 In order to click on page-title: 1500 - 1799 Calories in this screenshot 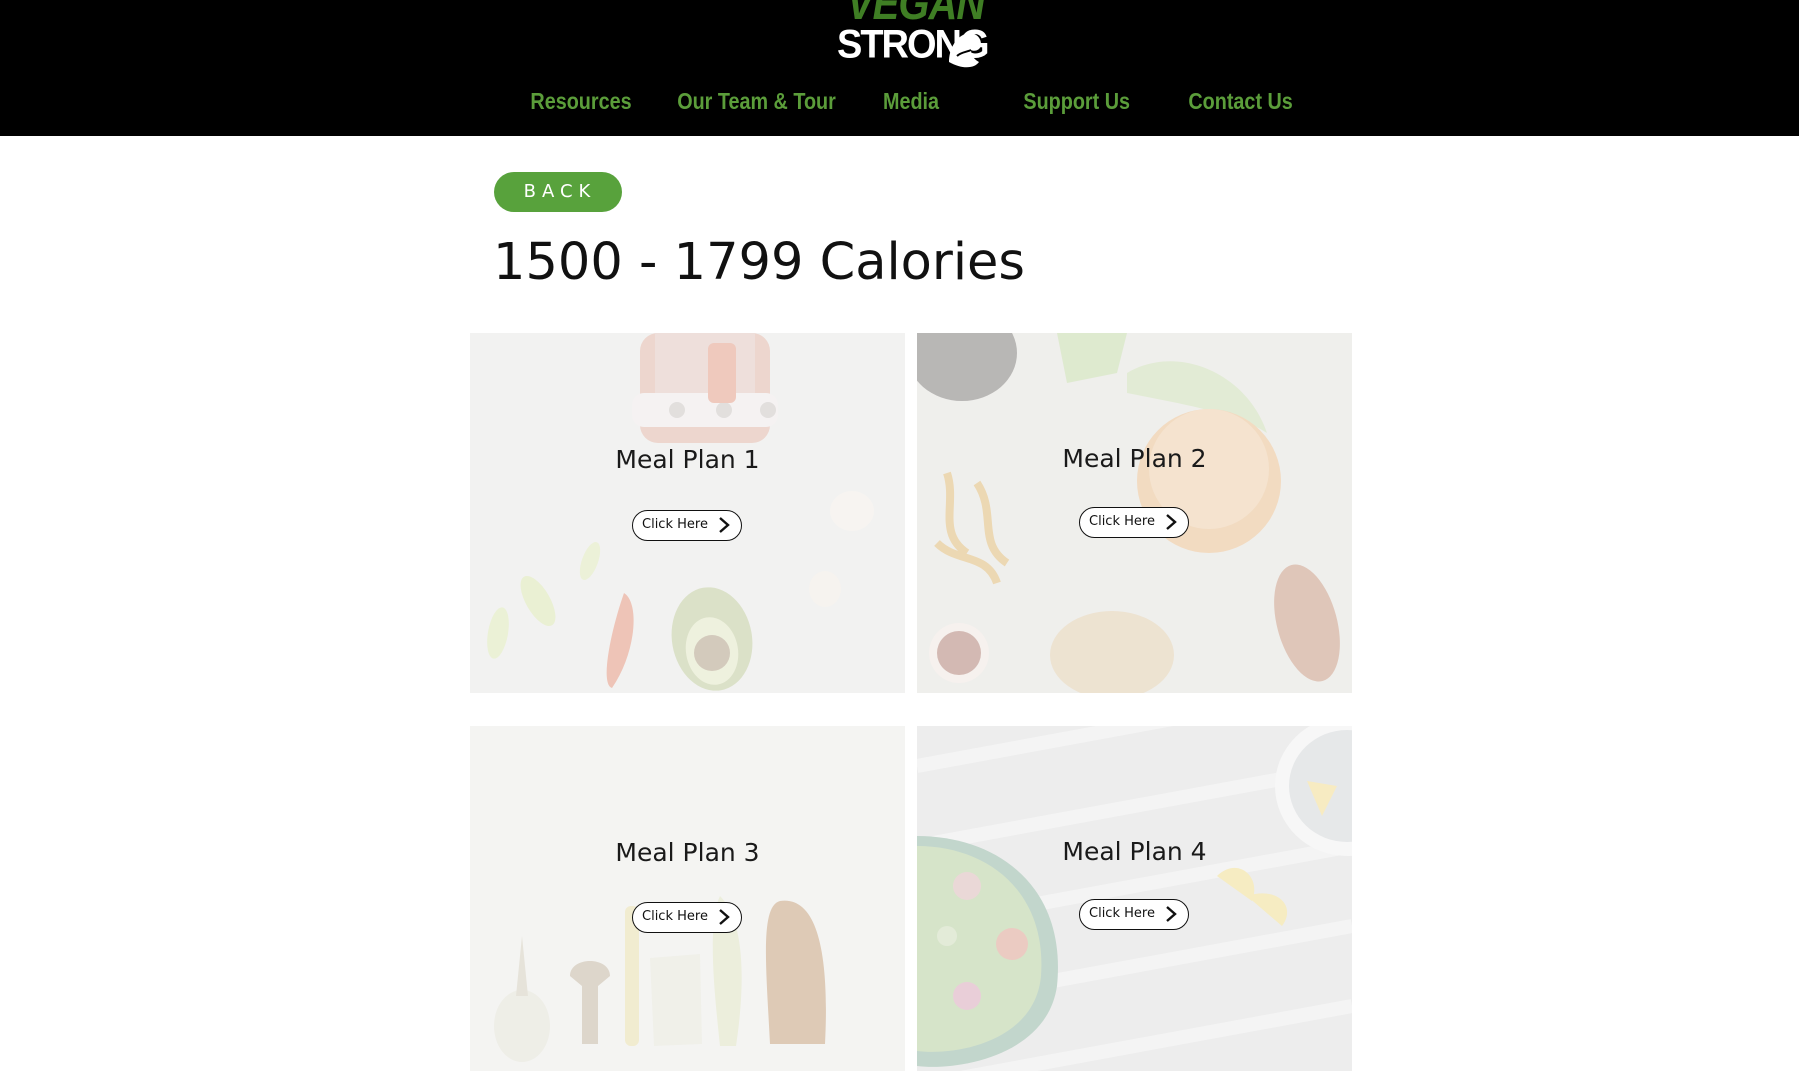, I will do `click(759, 262)`.